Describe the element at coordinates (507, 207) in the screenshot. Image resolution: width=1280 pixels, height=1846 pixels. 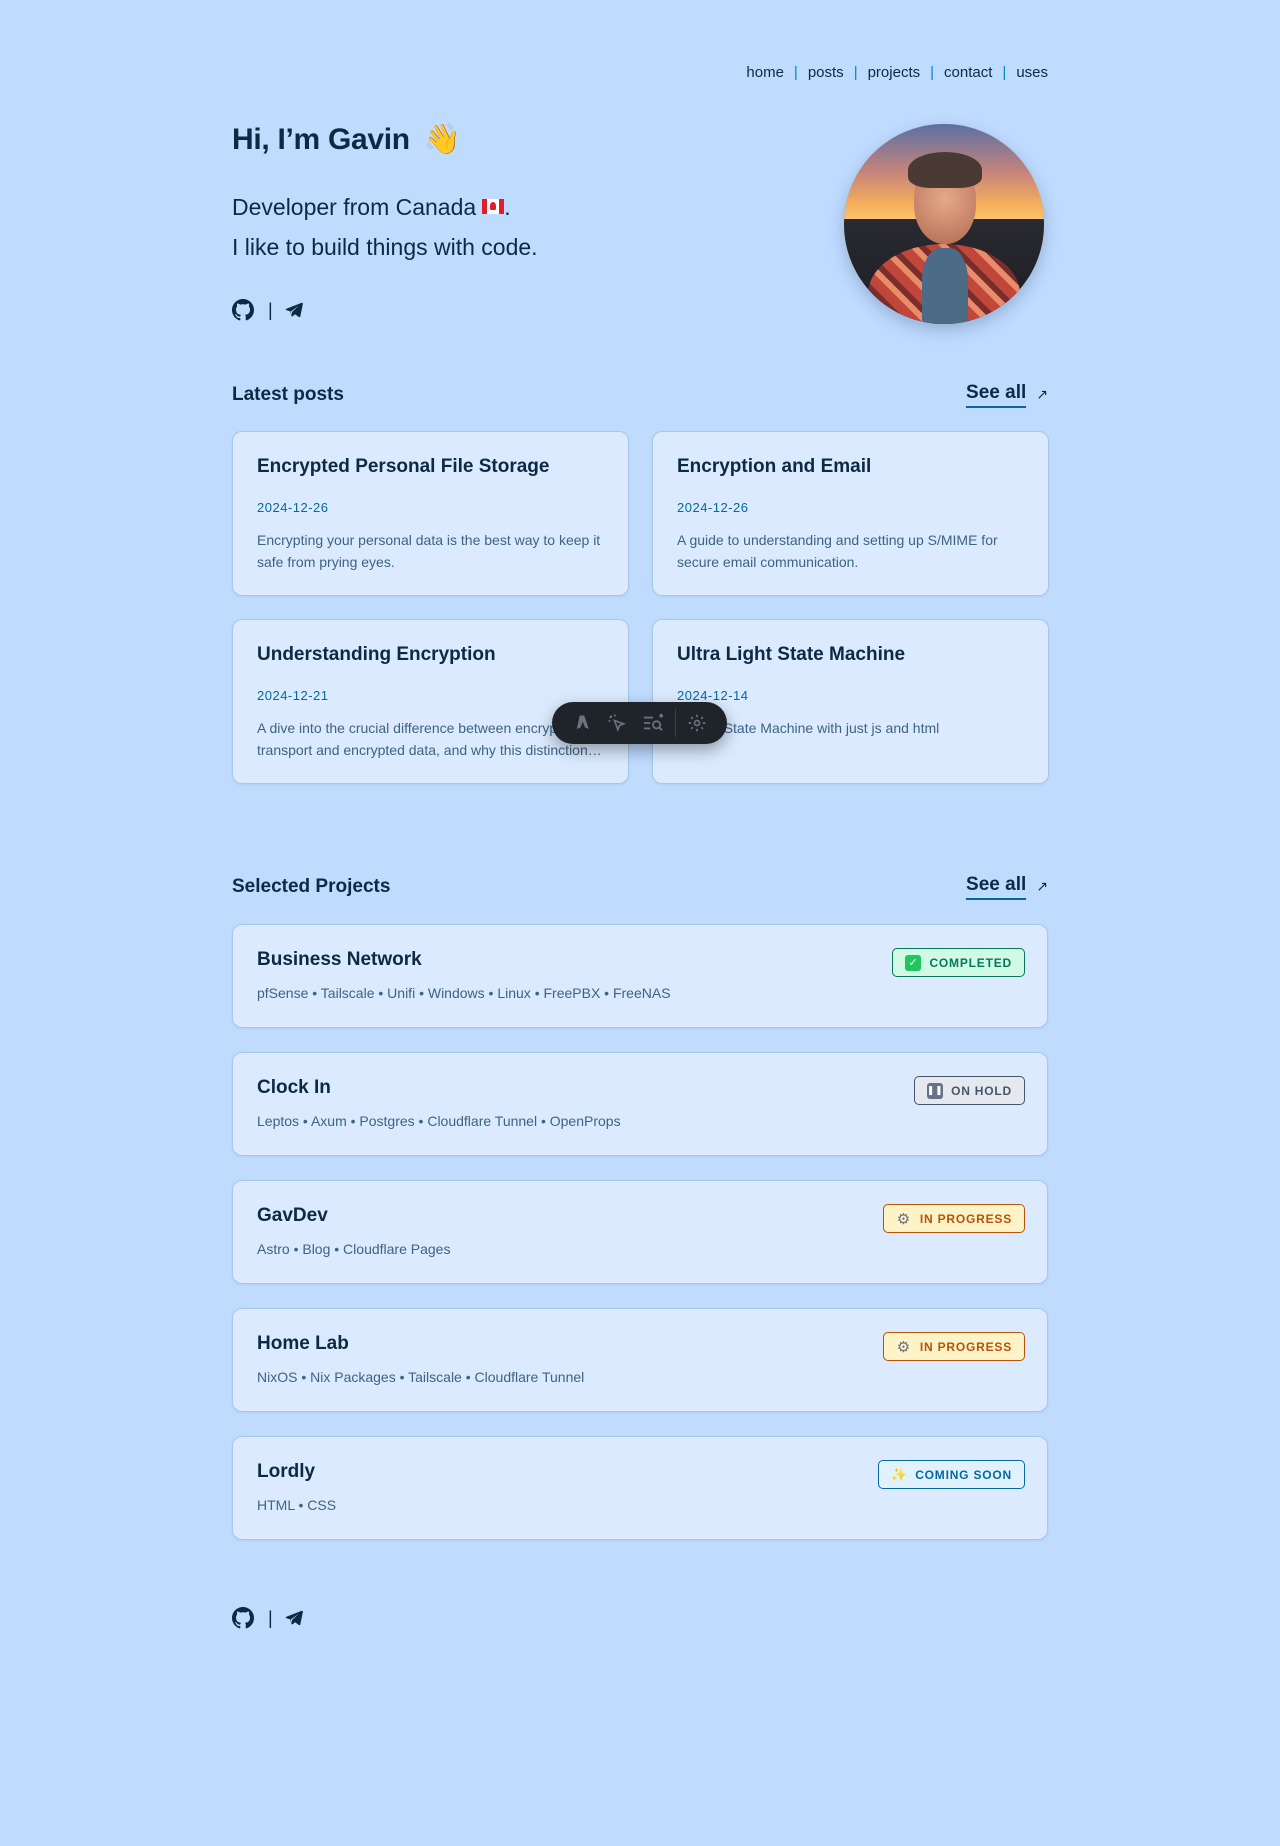
I see `hero-intro-period: .` at that location.